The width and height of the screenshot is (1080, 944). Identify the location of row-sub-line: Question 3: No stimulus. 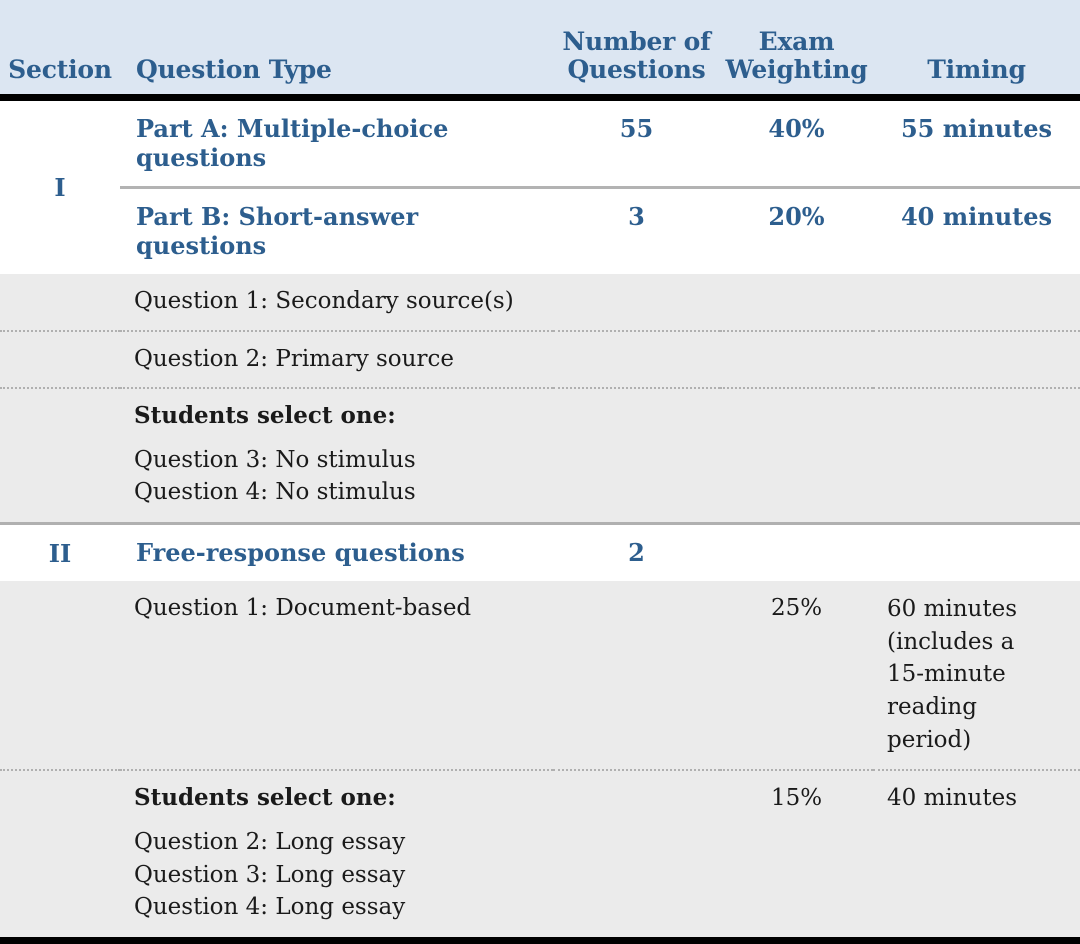
(275, 459).